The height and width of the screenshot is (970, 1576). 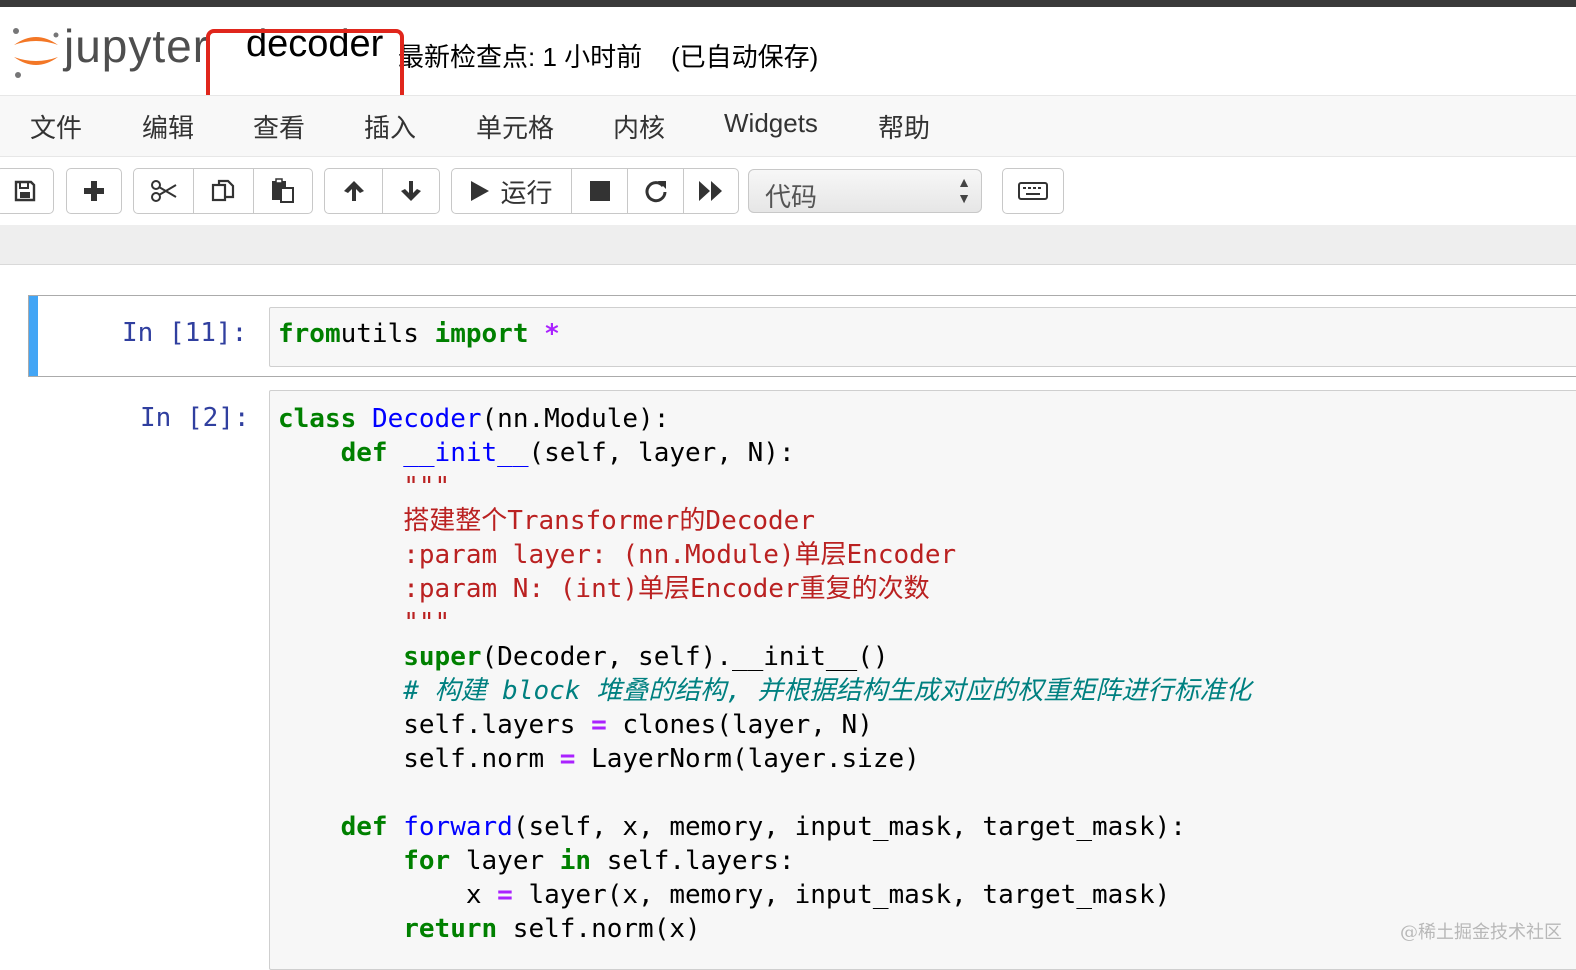 What do you see at coordinates (747, 759) in the screenshot?
I see `code-token: LayerNorm(layer.size)` at bounding box center [747, 759].